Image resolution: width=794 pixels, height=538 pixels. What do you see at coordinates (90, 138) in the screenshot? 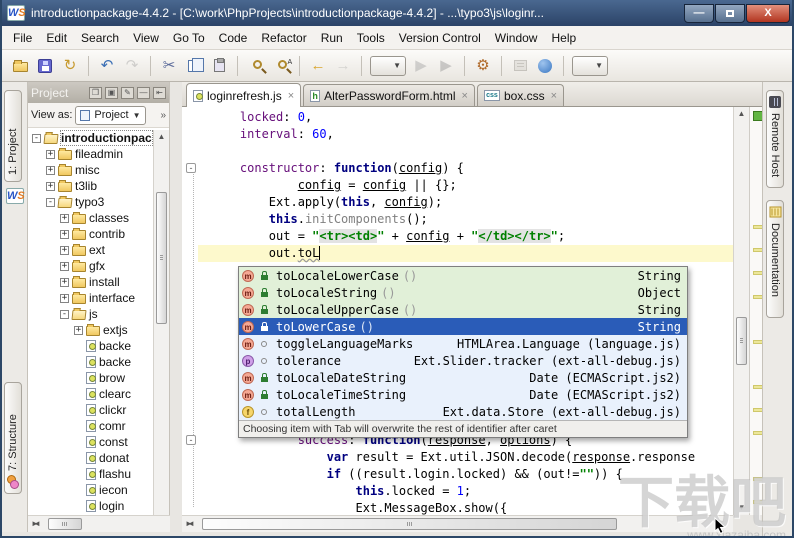
I see `tree-item-introductionpac: - introductionpac` at bounding box center [90, 138].